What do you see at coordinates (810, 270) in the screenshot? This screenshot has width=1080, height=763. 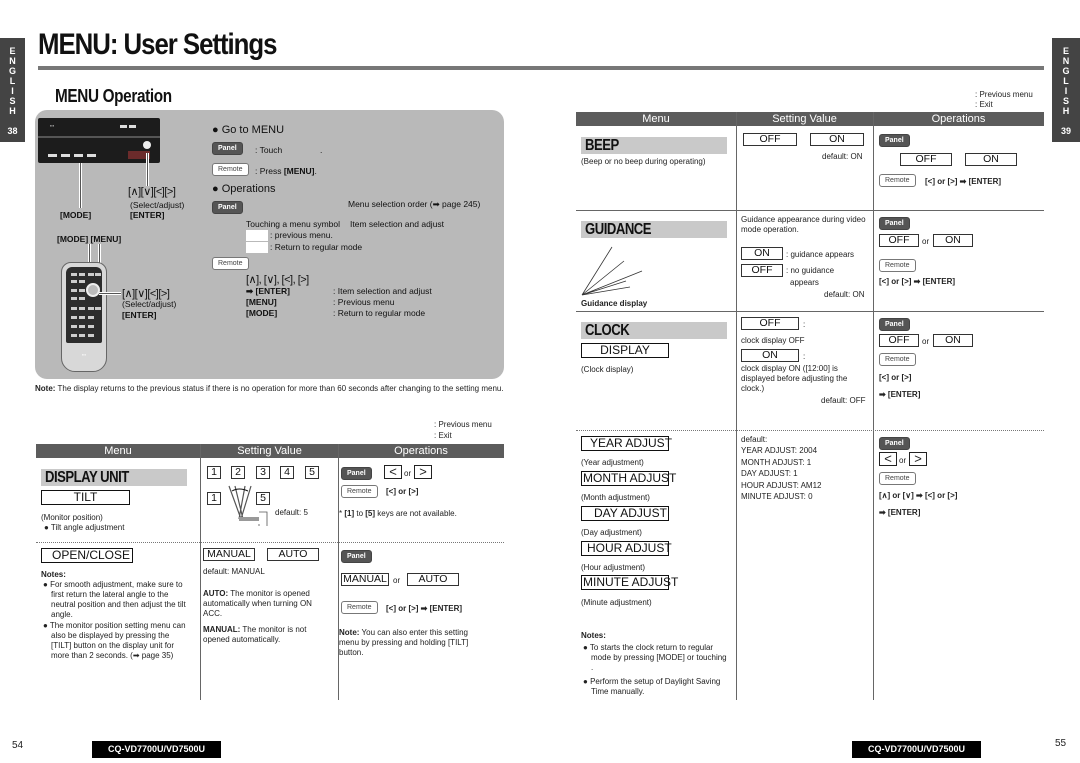 I see `guidance-off-desc: : no guidance` at bounding box center [810, 270].